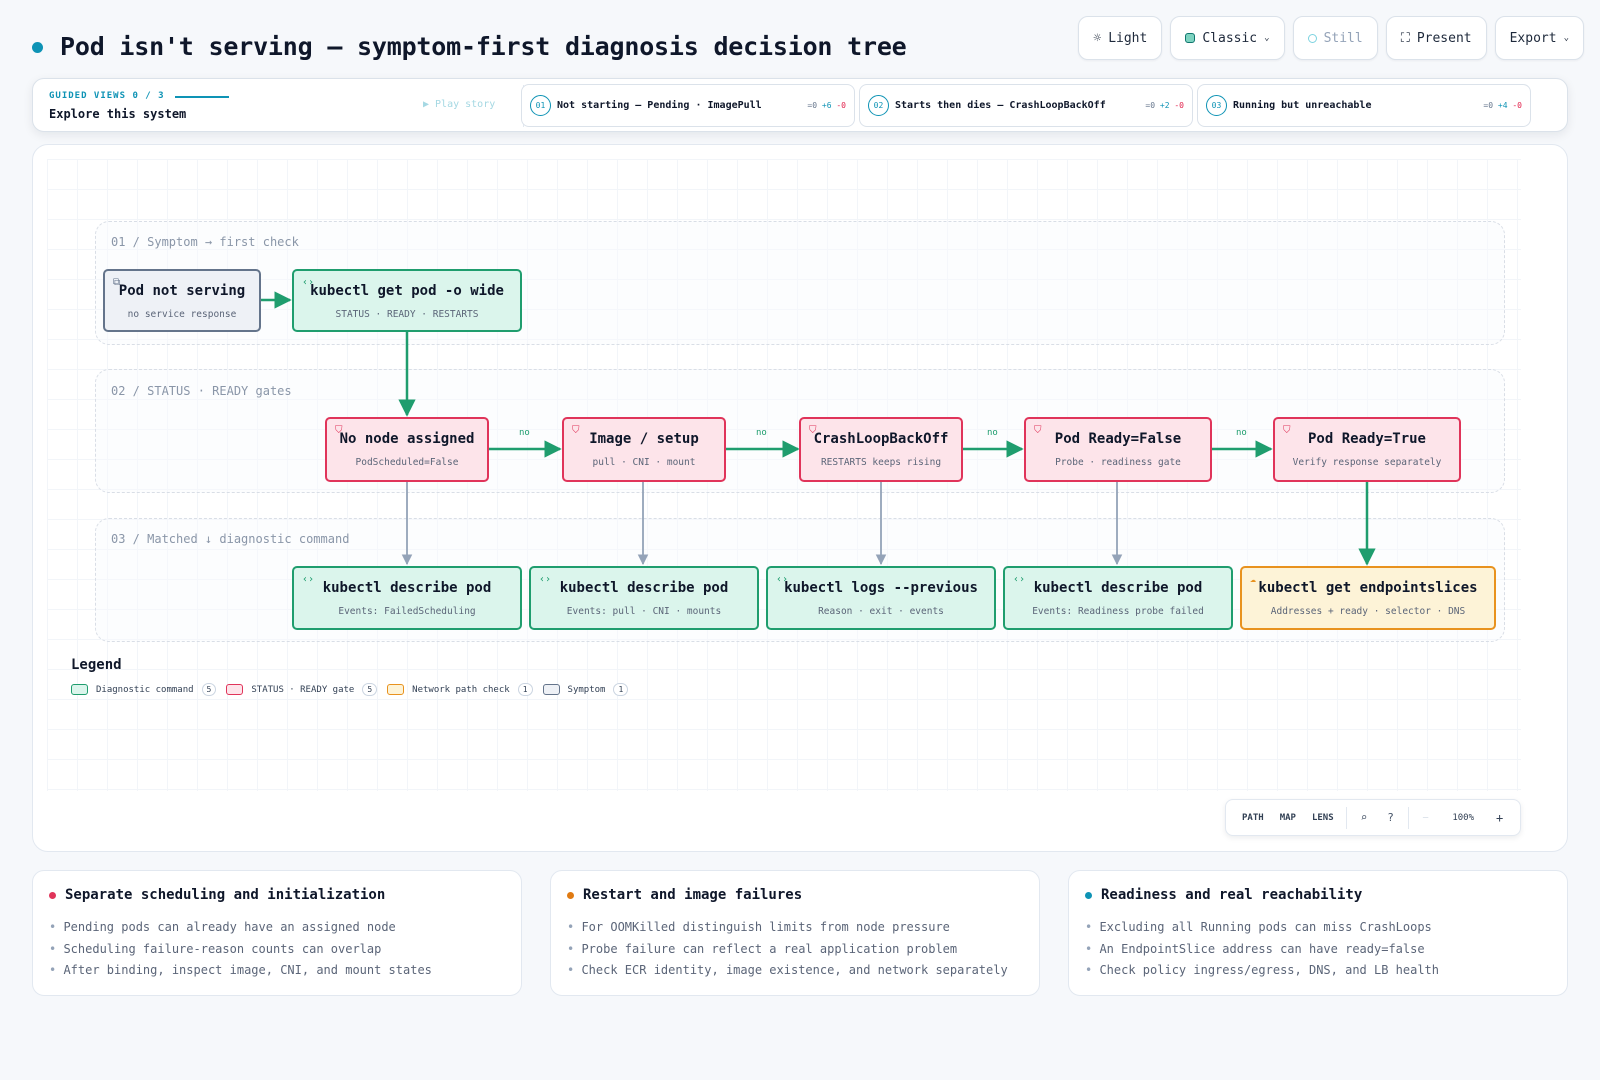  What do you see at coordinates (644, 462) in the screenshot?
I see `node-subtitle: pull · CNI · mount` at bounding box center [644, 462].